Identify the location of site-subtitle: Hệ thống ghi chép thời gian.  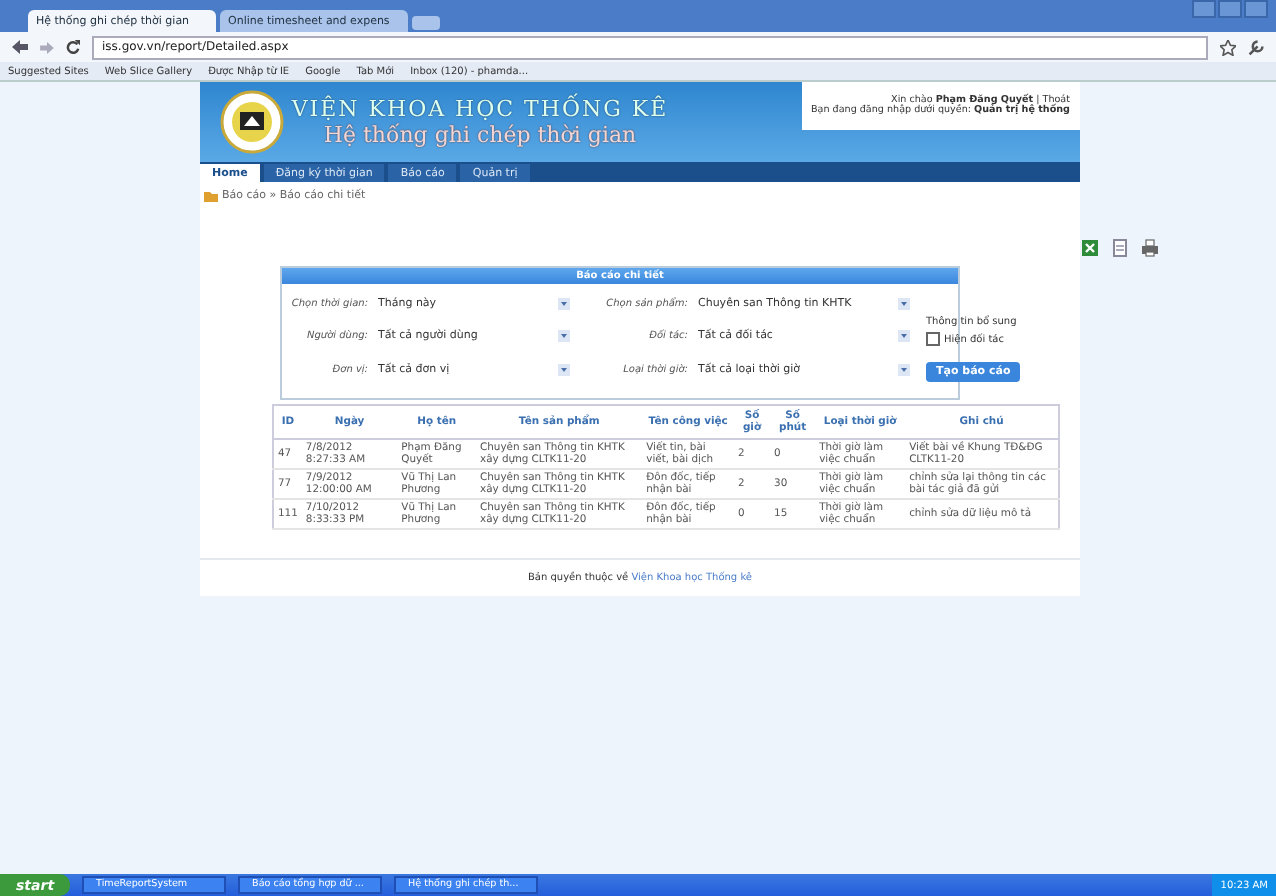
(480, 135).